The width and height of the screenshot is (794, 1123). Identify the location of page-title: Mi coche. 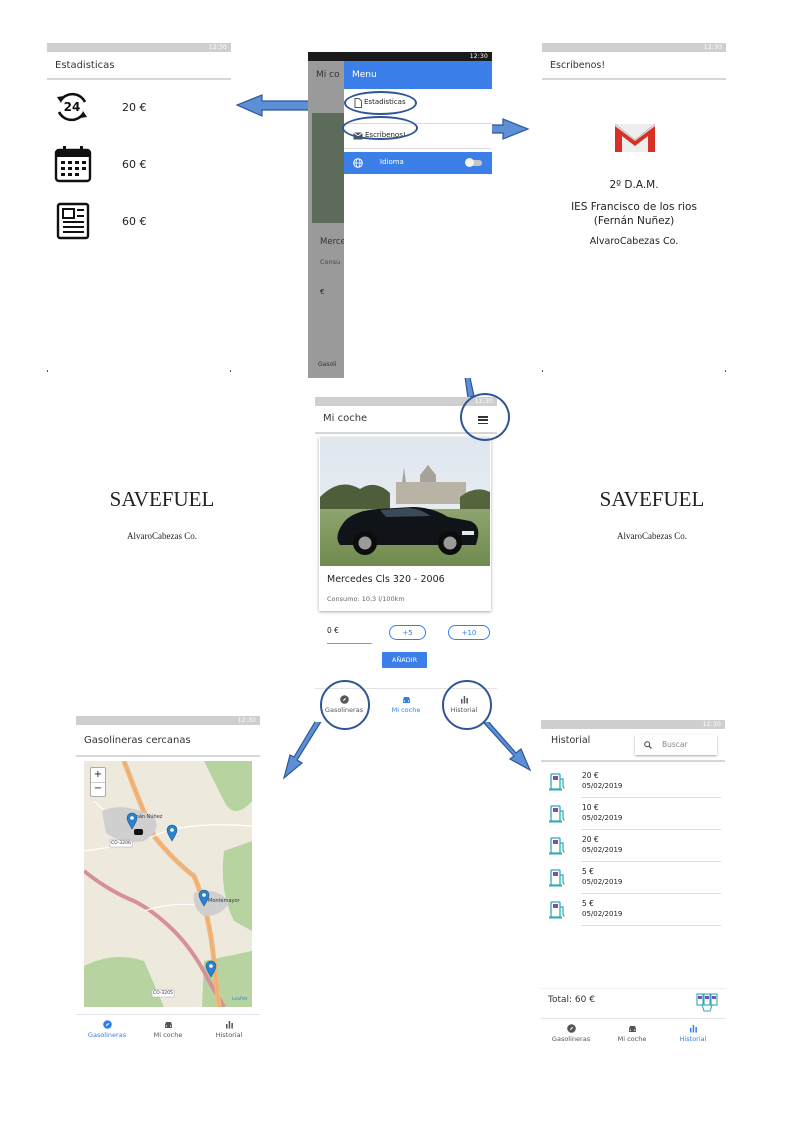
(345, 418).